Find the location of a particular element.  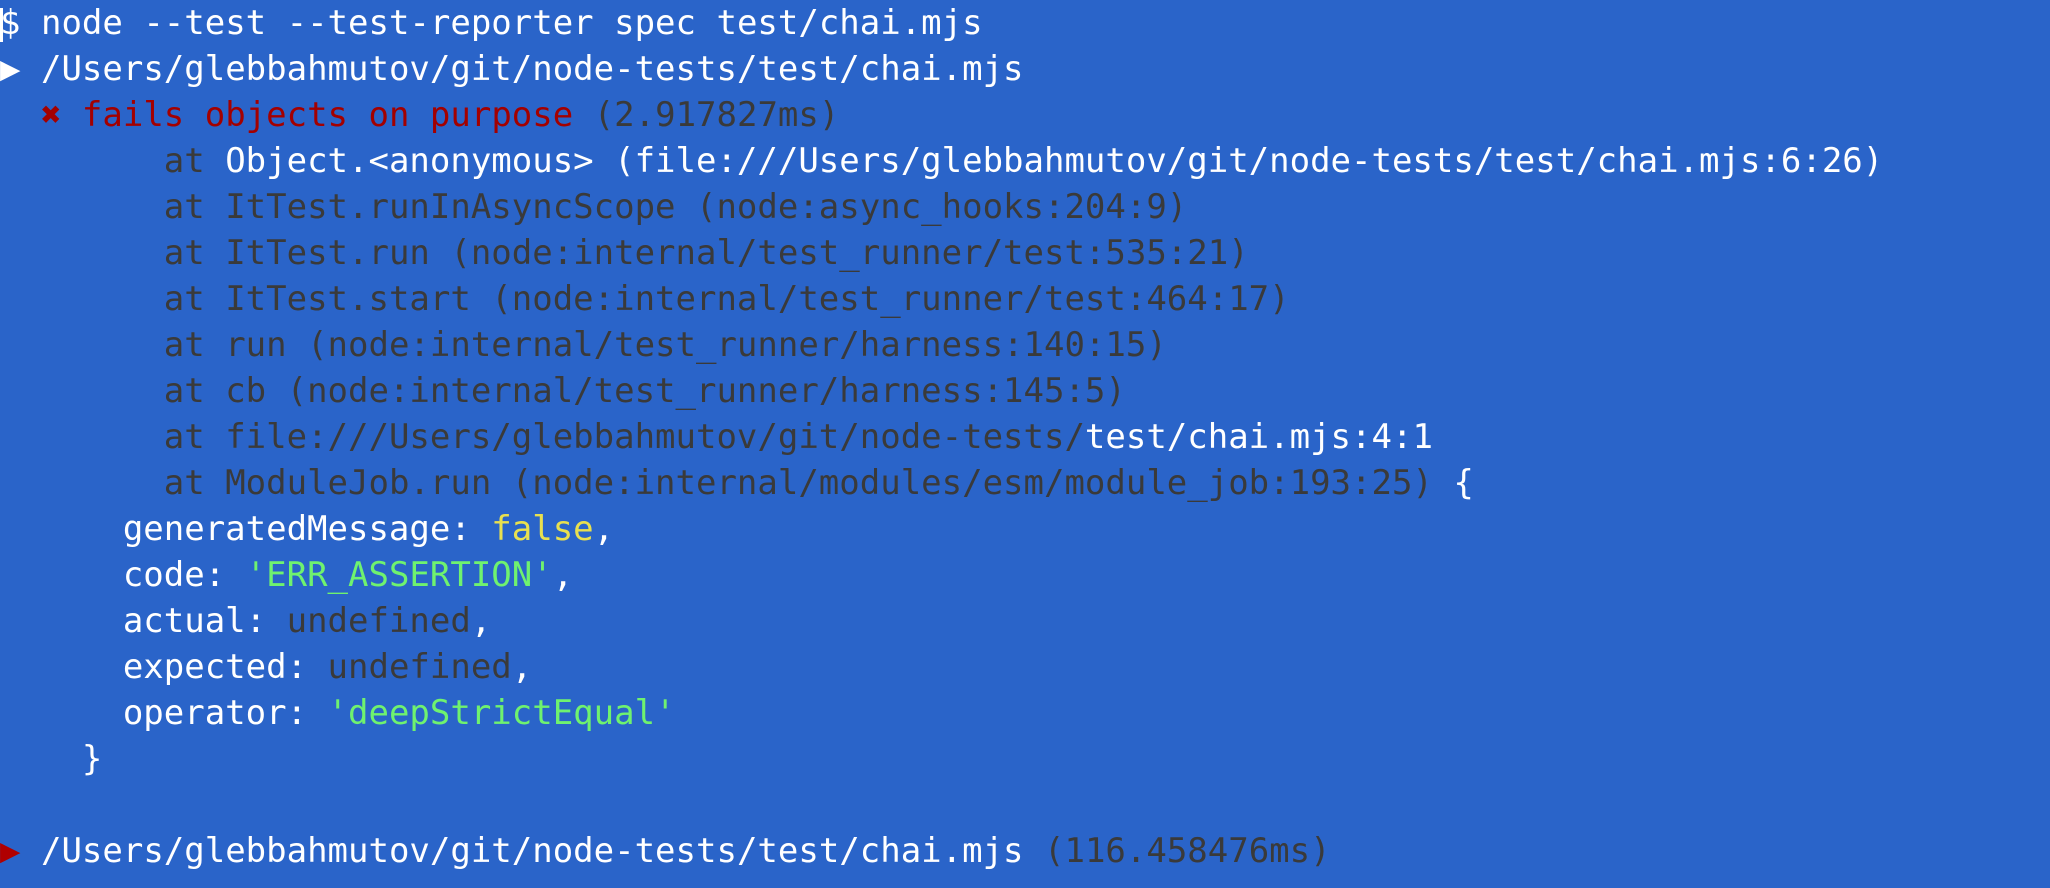

prompt-symbol: $ is located at coordinates (10, 23).